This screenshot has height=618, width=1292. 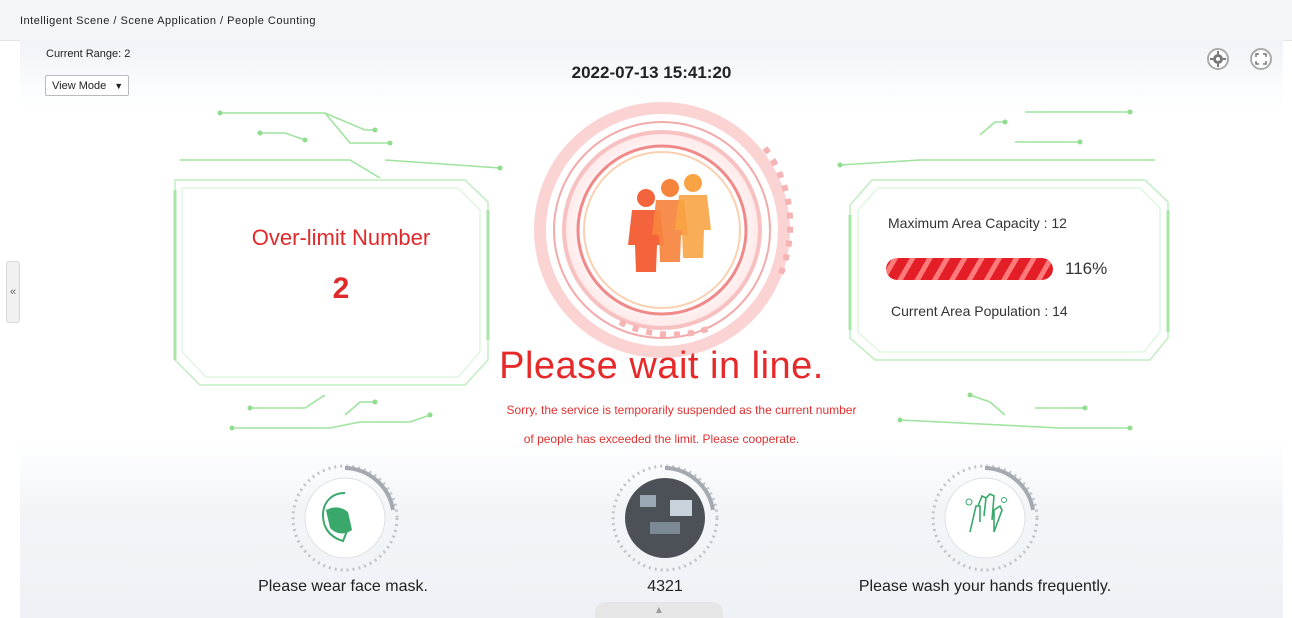 I want to click on current-population-label: Current Area Population : 14, so click(x=979, y=311).